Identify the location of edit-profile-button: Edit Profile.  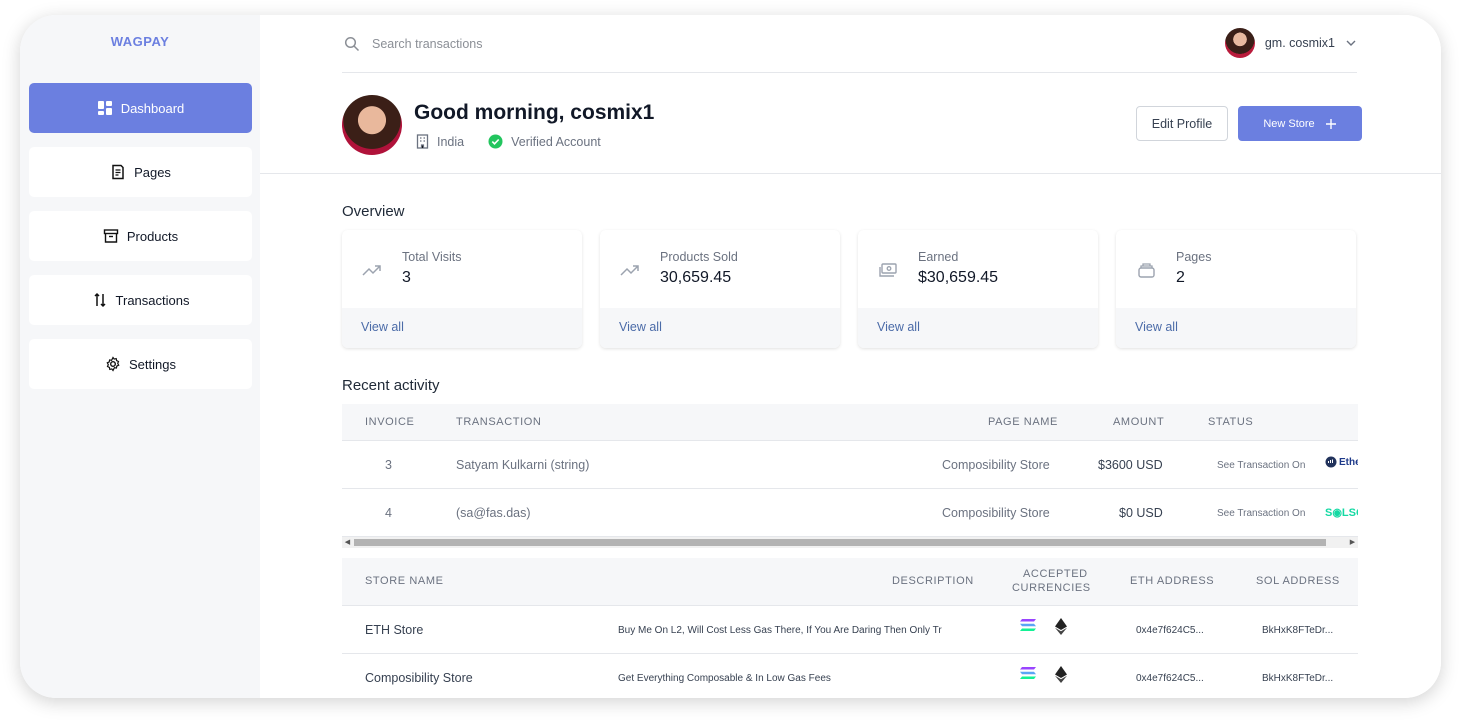
(1182, 123).